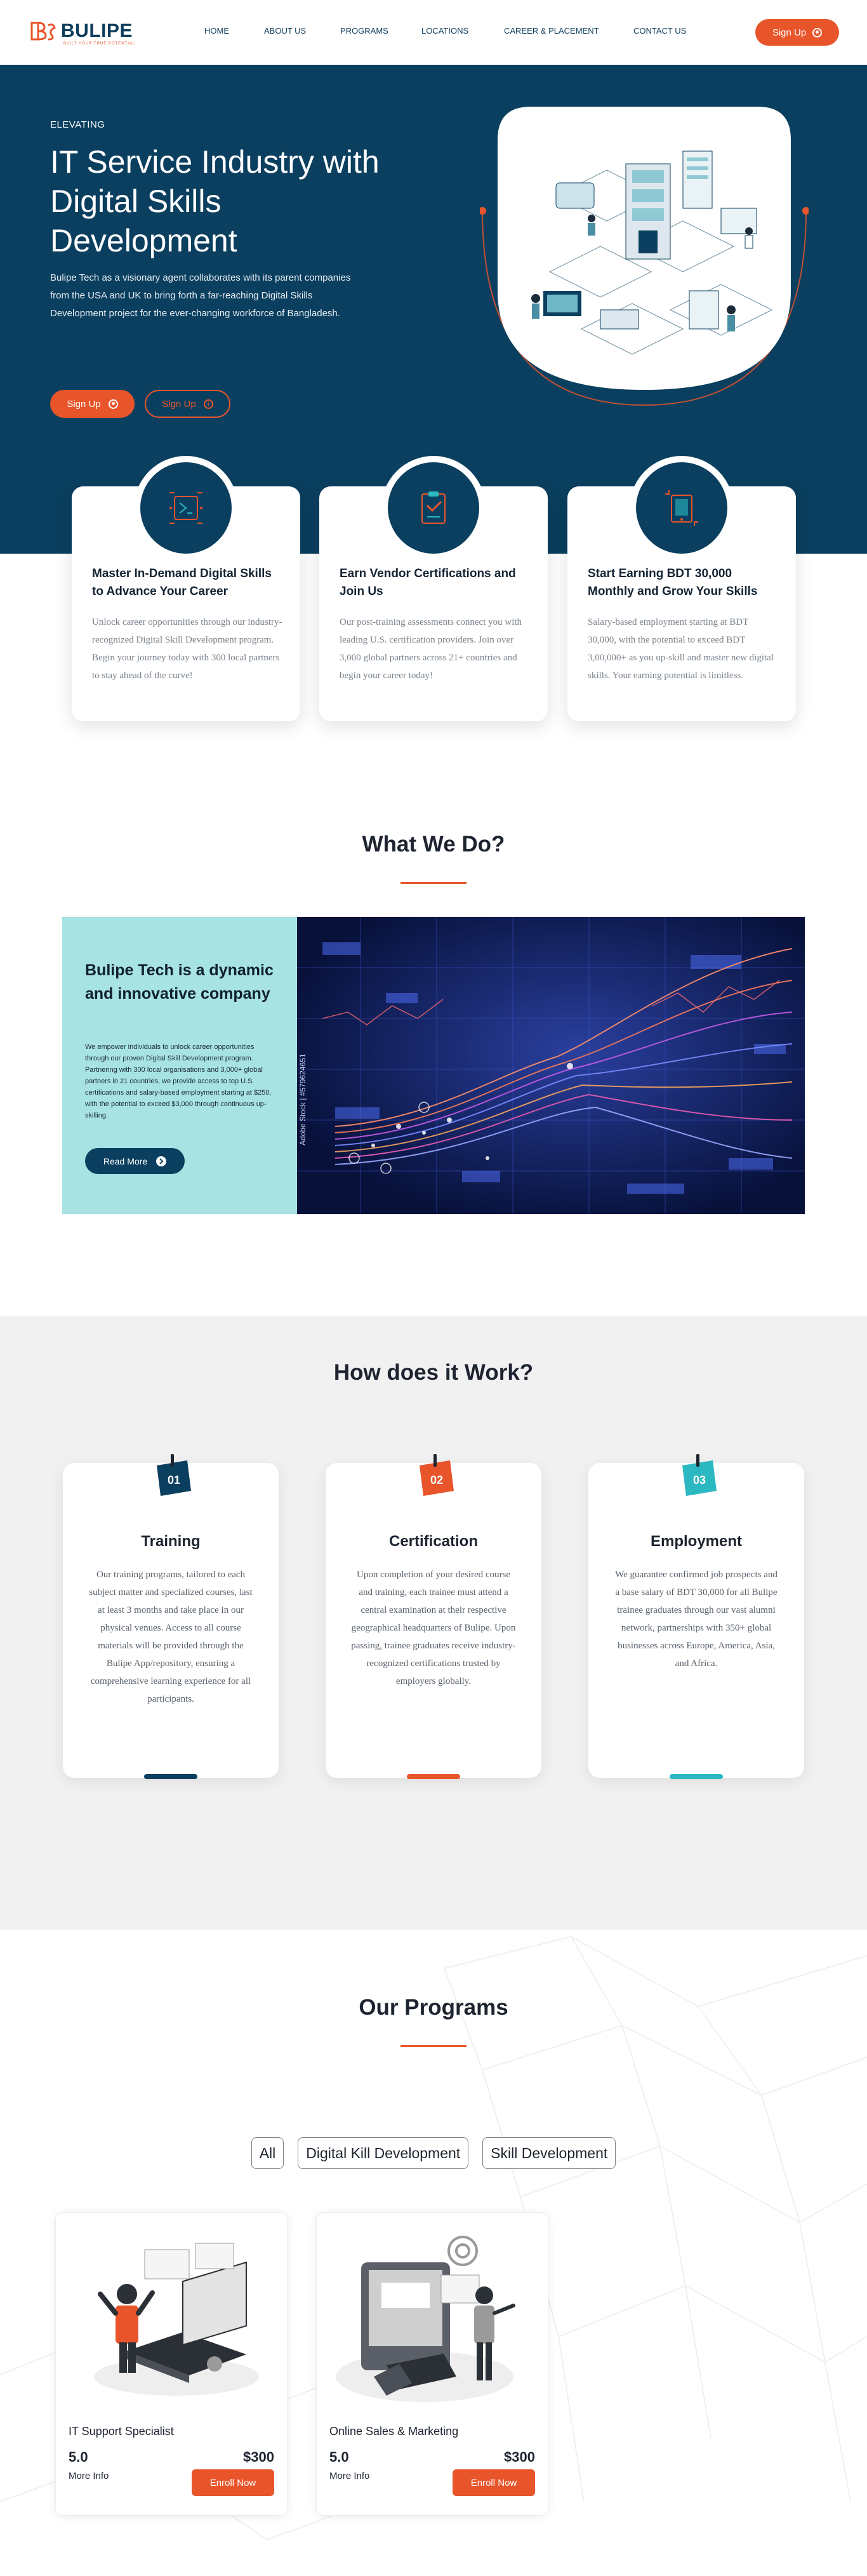 The image size is (867, 2576). I want to click on online-sales-illustration, so click(426, 2319).